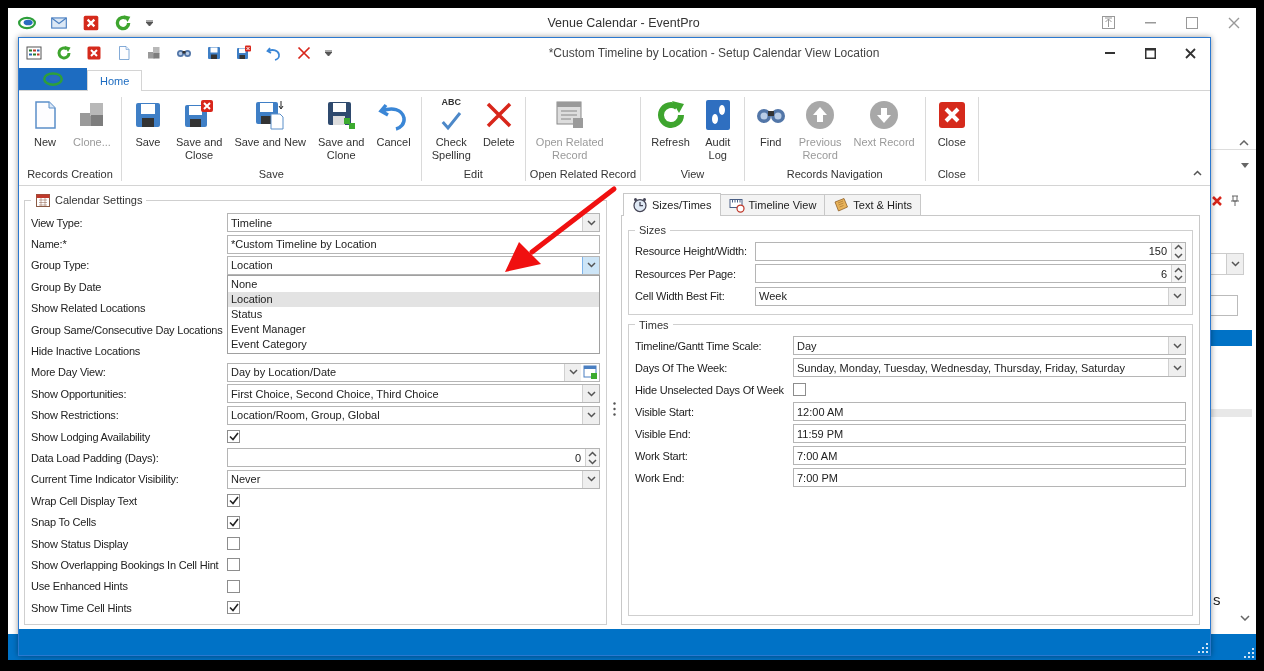  What do you see at coordinates (970, 296) in the screenshot?
I see `dropdown-field: Week` at bounding box center [970, 296].